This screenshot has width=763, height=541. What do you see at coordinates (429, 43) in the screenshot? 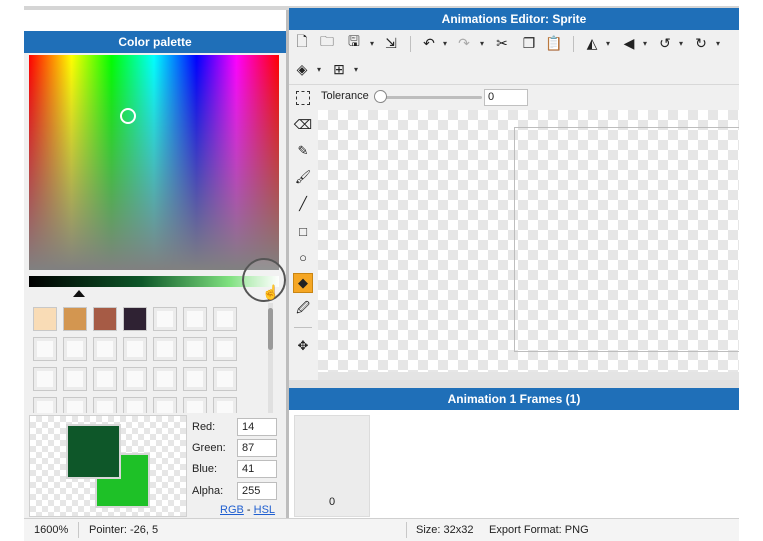
I see `undo-icon: ↶` at bounding box center [429, 43].